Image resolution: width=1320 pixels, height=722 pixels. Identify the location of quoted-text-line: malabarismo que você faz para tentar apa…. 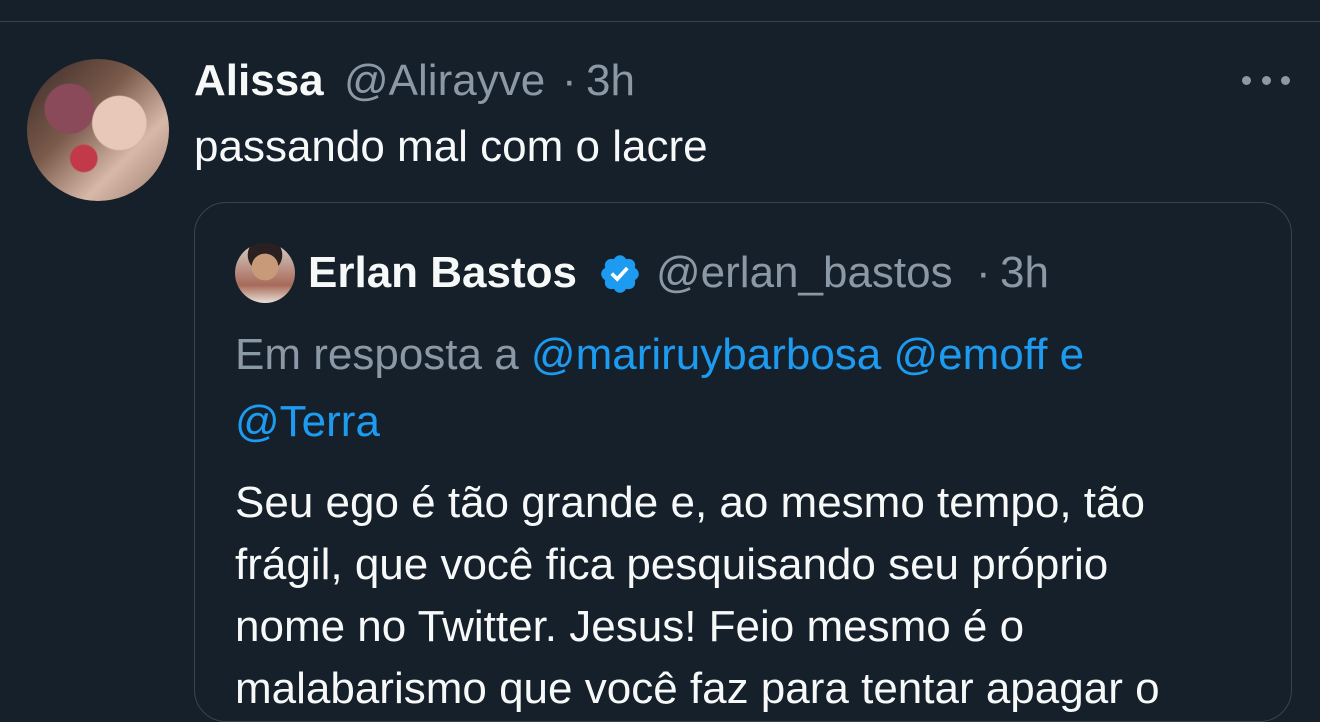
(697, 688).